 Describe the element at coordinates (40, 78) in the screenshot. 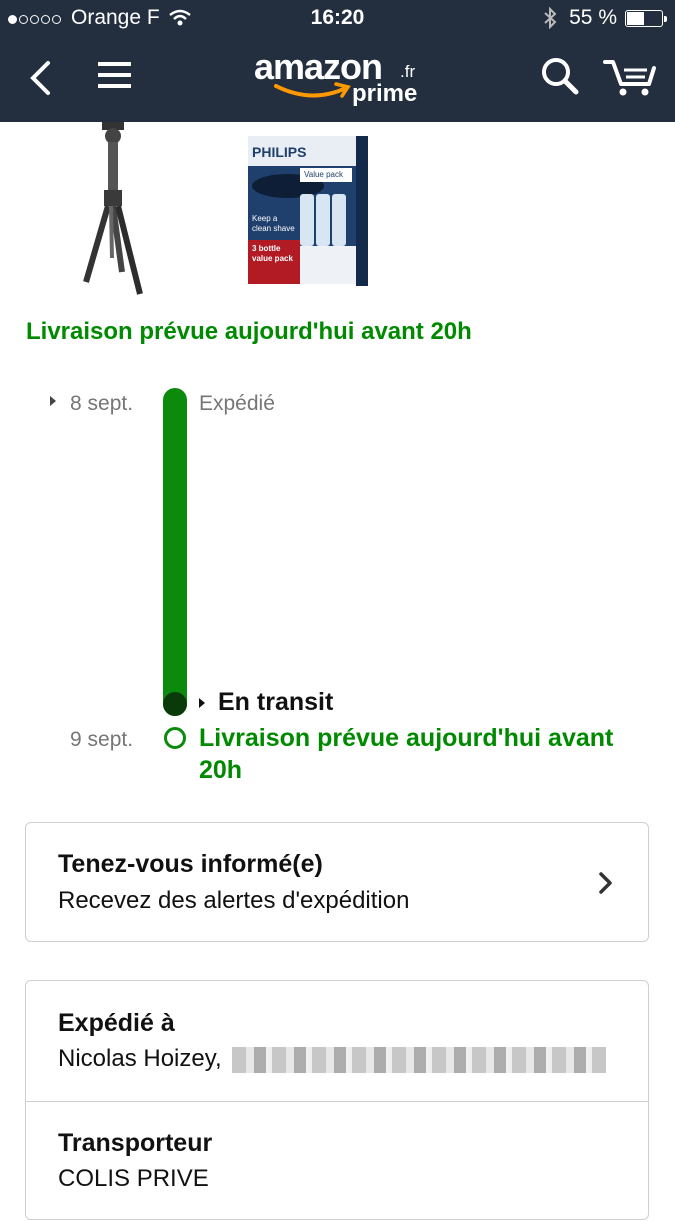

I see `back-icon` at that location.